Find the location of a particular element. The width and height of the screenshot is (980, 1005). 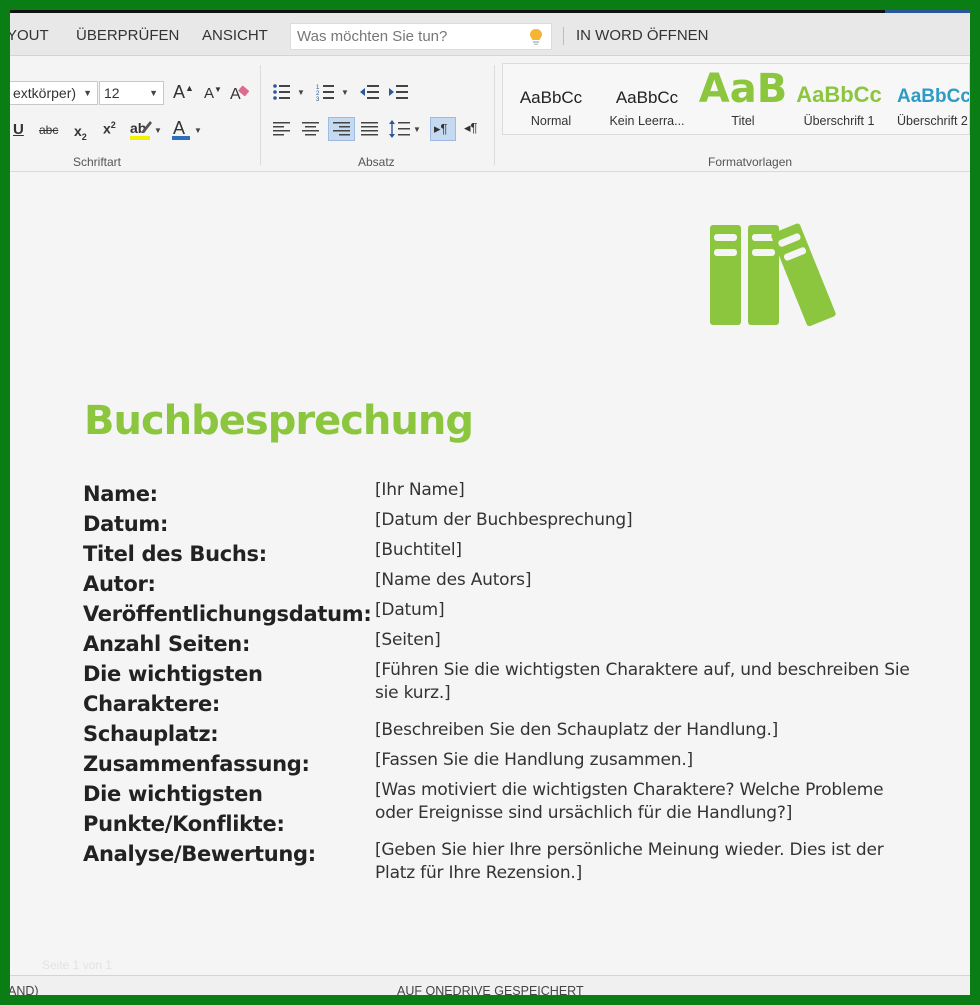

page-indicator: Seite 1 von 1 is located at coordinates (77, 965).